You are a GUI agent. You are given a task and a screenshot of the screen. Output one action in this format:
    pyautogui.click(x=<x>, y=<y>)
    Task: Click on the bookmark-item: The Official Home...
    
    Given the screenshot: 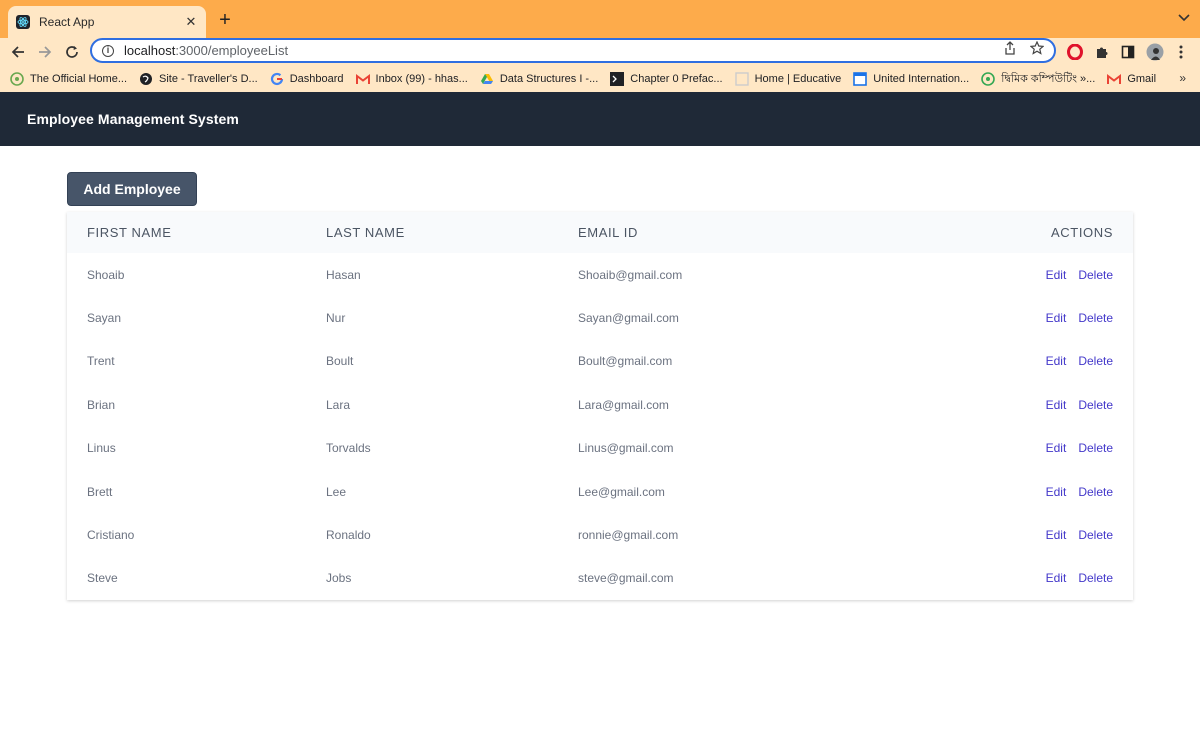 What is the action you would take?
    pyautogui.click(x=68, y=79)
    